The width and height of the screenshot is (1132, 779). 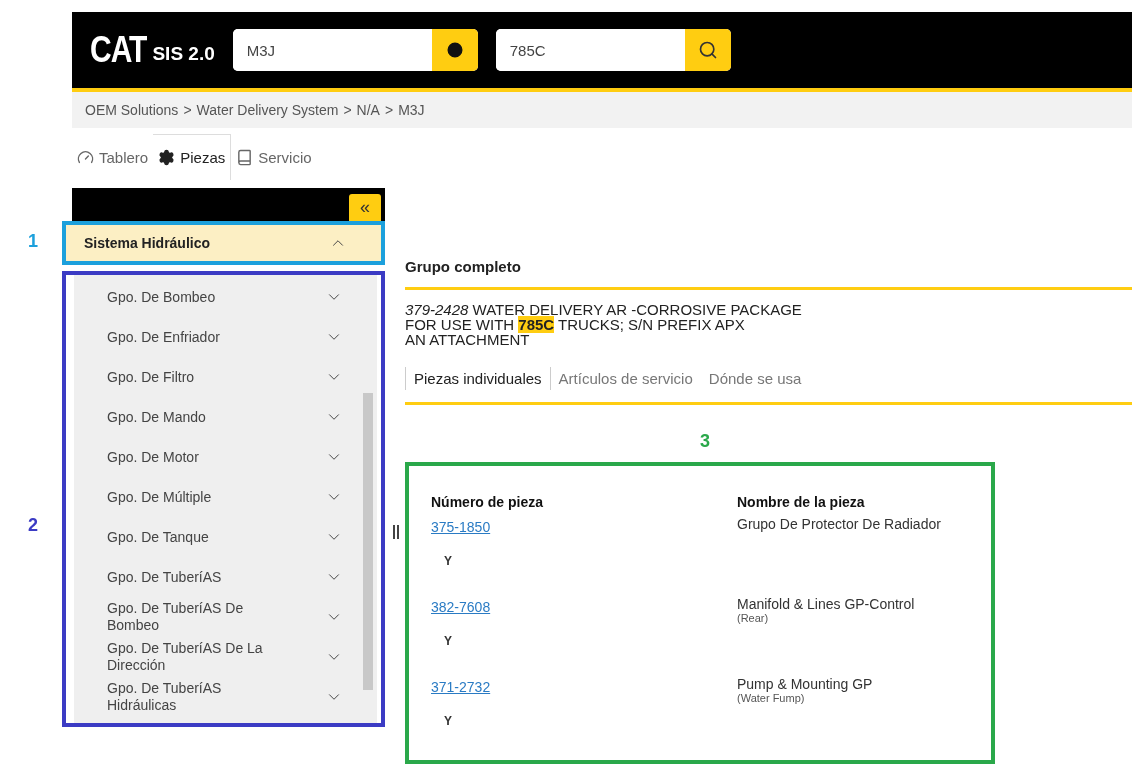 I want to click on breadcrumb-item: OEM Solutions, so click(x=132, y=110).